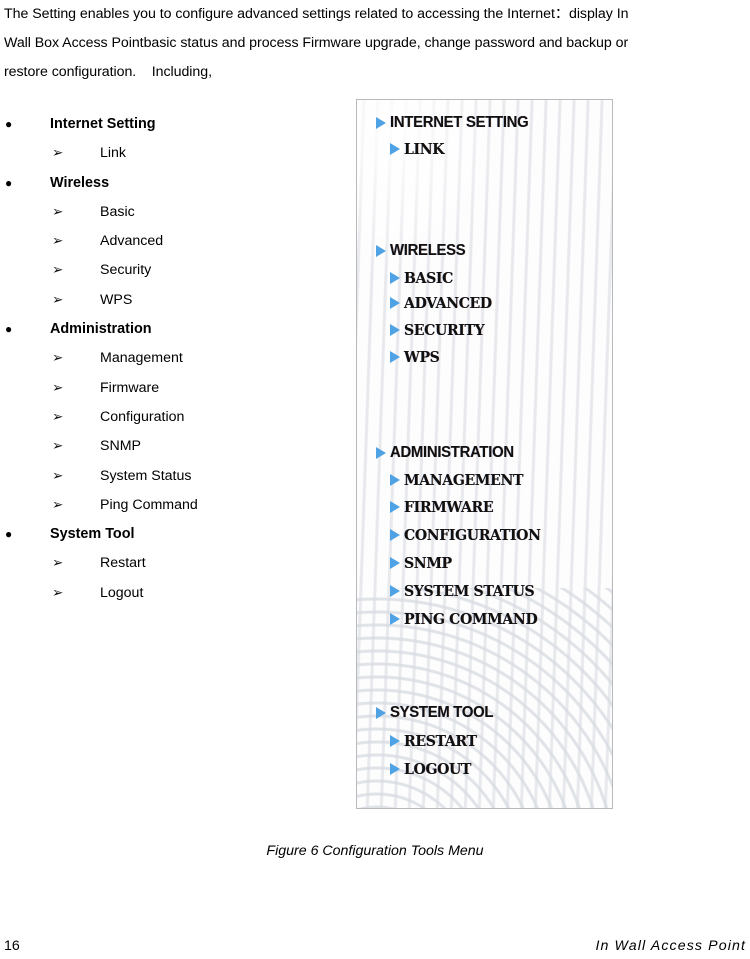  I want to click on outline-group-row: ● Wireless, so click(170, 183).